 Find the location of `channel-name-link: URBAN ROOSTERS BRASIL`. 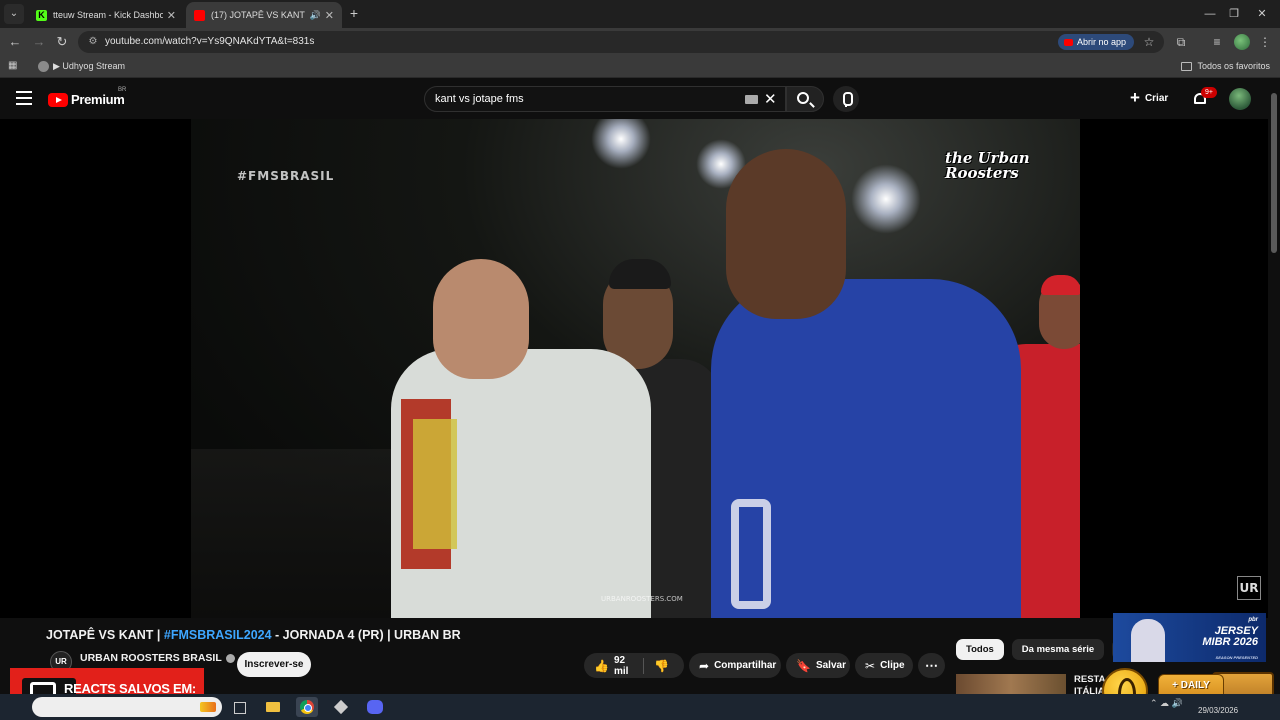

channel-name-link: URBAN ROOSTERS BRASIL is located at coordinates (157, 658).